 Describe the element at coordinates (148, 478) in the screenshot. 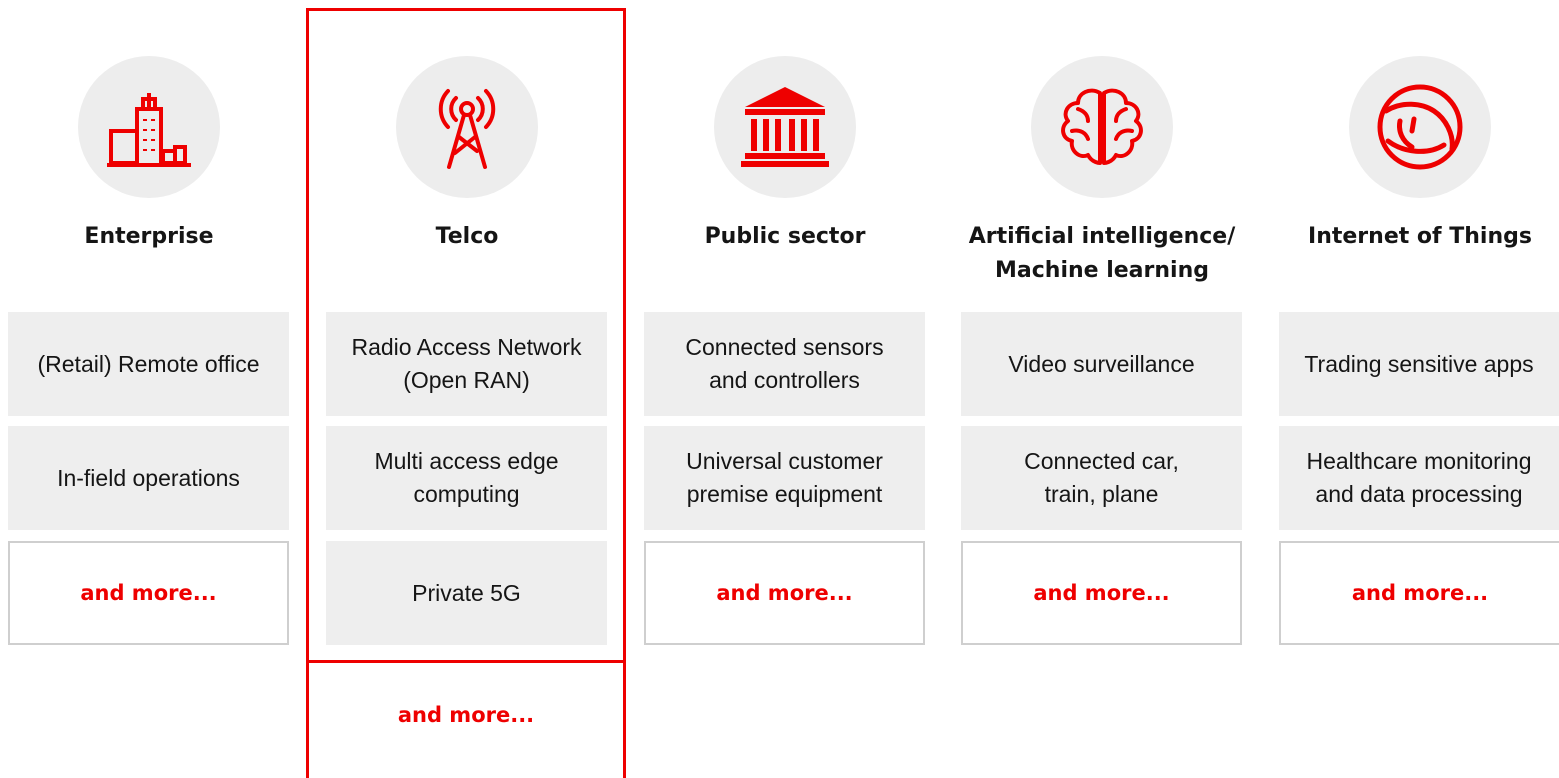

I see `use-case-card: In-field operations` at that location.